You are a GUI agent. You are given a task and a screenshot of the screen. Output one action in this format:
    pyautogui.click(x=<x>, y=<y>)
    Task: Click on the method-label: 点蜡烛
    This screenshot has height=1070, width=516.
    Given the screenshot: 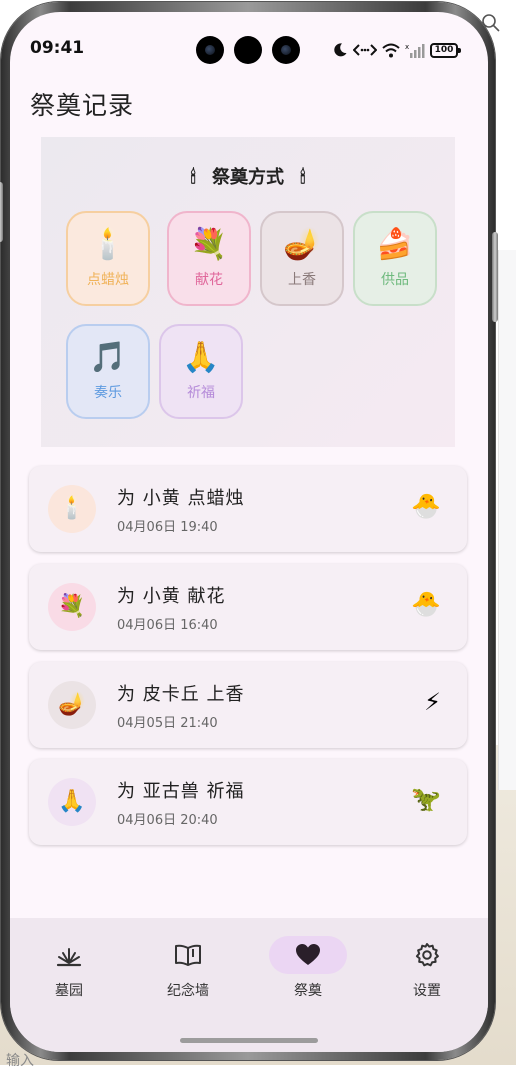 What is the action you would take?
    pyautogui.click(x=108, y=280)
    